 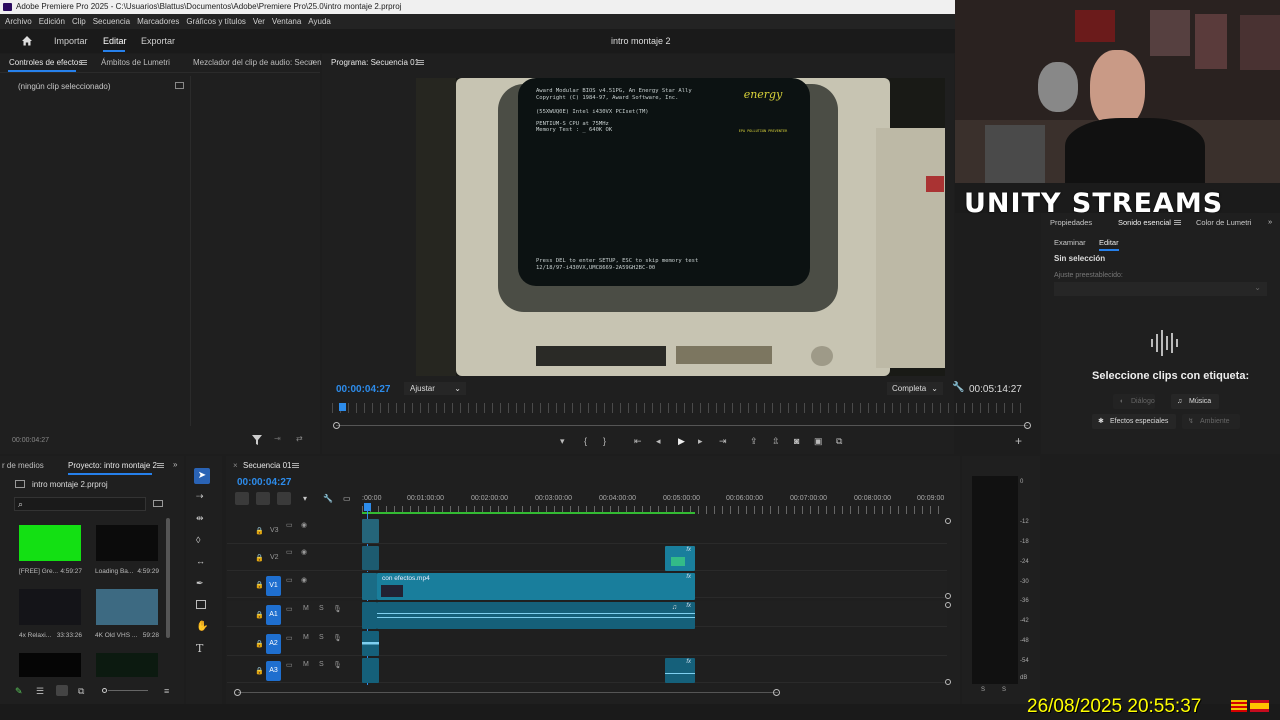 What do you see at coordinates (680, 408) in the screenshot?
I see `program-ruler` at bounding box center [680, 408].